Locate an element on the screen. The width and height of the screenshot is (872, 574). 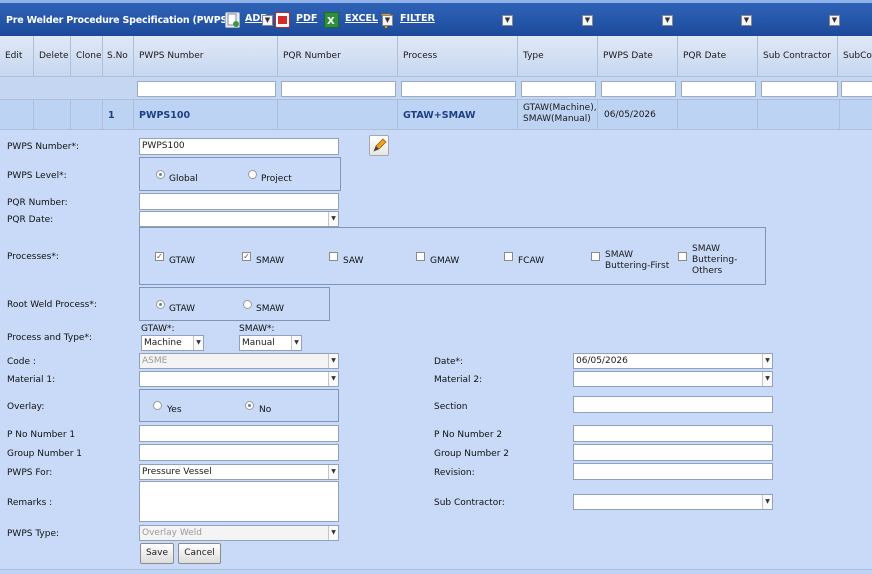
row-sno: 1 is located at coordinates (111, 115).